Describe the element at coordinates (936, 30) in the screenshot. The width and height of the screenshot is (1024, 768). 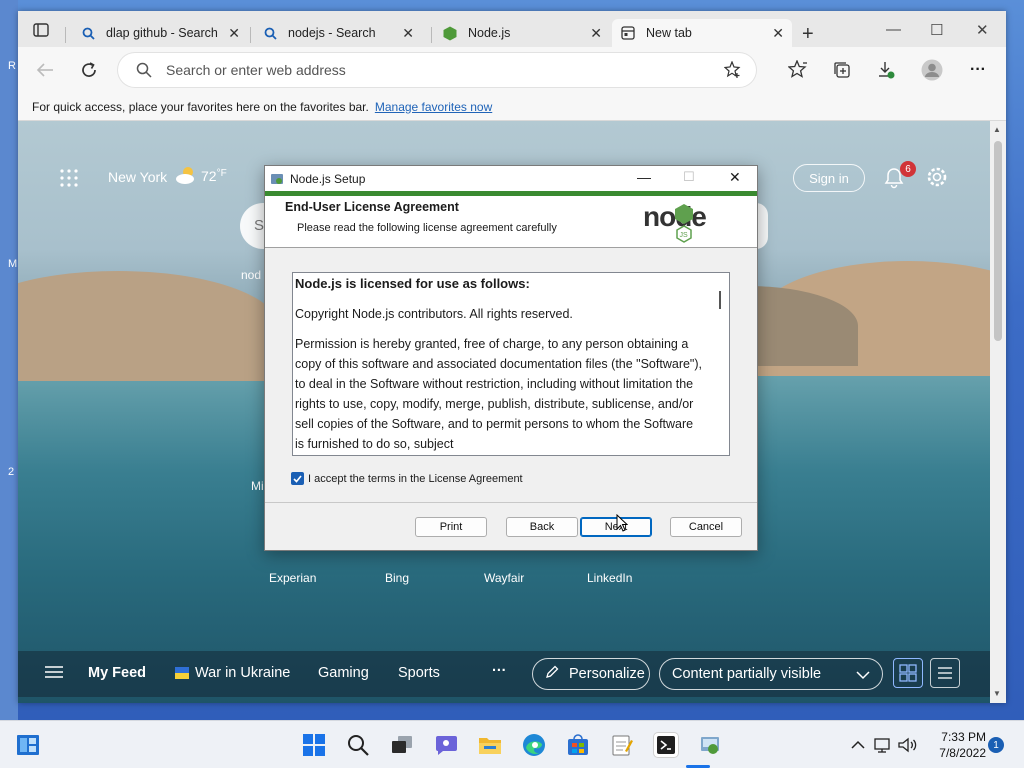
I see `maximize-icon: ☐` at that location.